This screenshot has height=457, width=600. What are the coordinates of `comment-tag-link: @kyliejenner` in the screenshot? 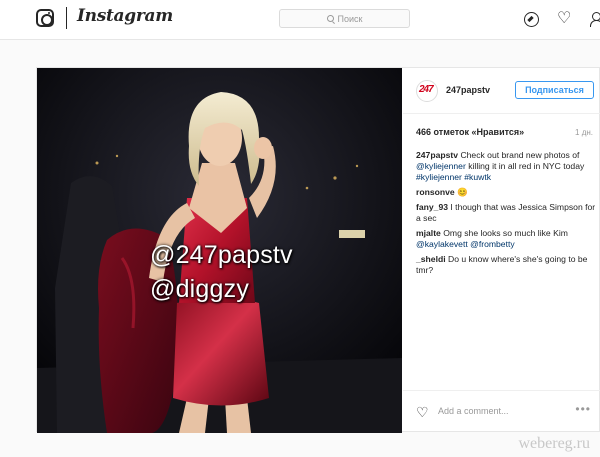 It's located at (441, 166).